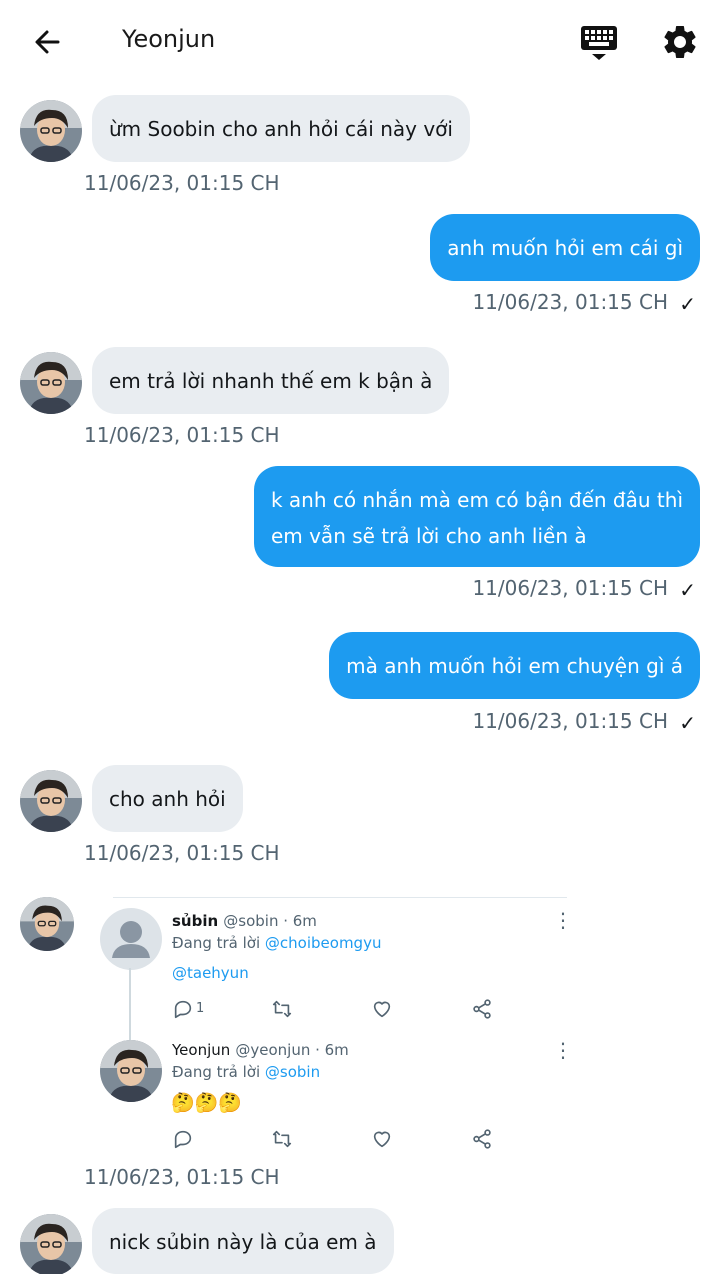 This screenshot has height=1274, width=720. Describe the element at coordinates (292, 1072) in the screenshot. I see `reply-user-link: @sobin` at that location.